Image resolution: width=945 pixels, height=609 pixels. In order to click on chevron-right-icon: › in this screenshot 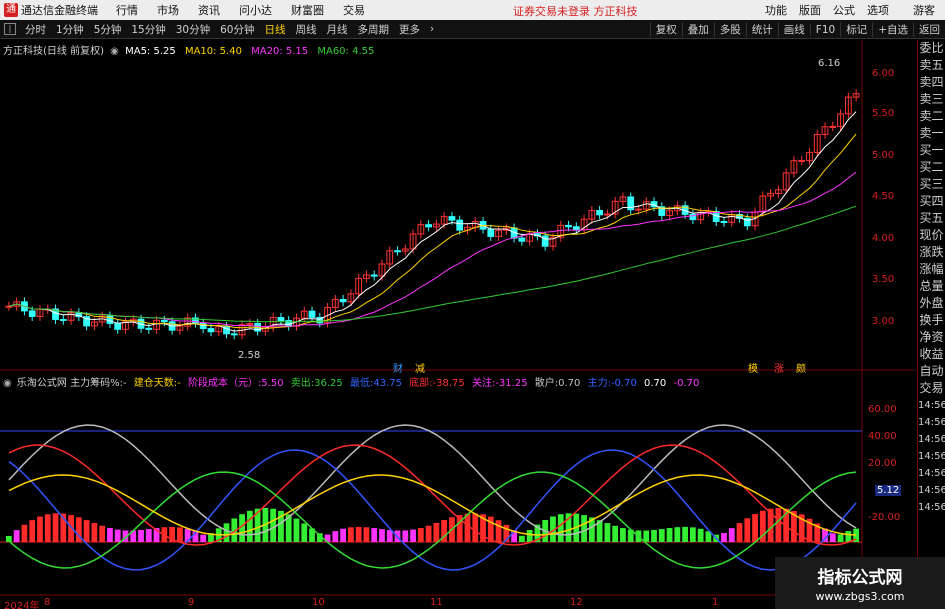, I will do `click(432, 29)`.